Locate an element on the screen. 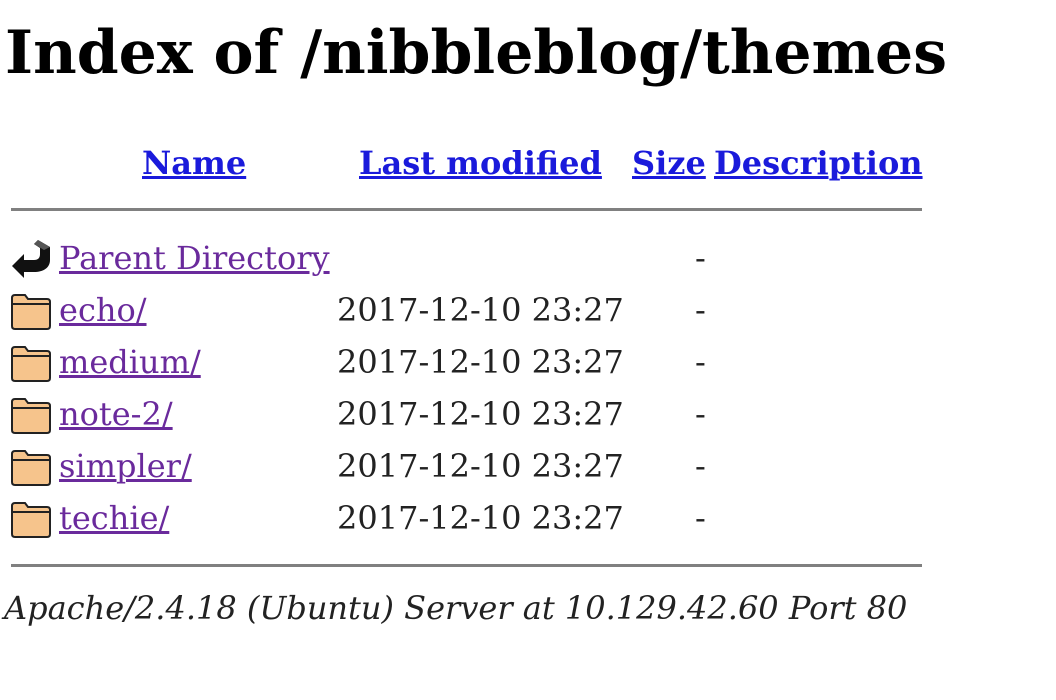 This screenshot has width=1056, height=700. sort-by-size-link: Size is located at coordinates (669, 163).